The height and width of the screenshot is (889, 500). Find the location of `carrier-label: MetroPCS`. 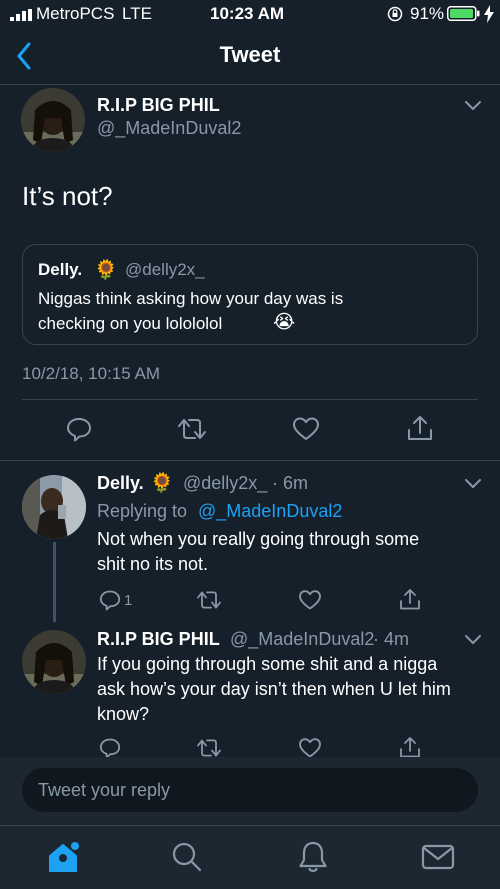

carrier-label: MetroPCS is located at coordinates (75, 13).